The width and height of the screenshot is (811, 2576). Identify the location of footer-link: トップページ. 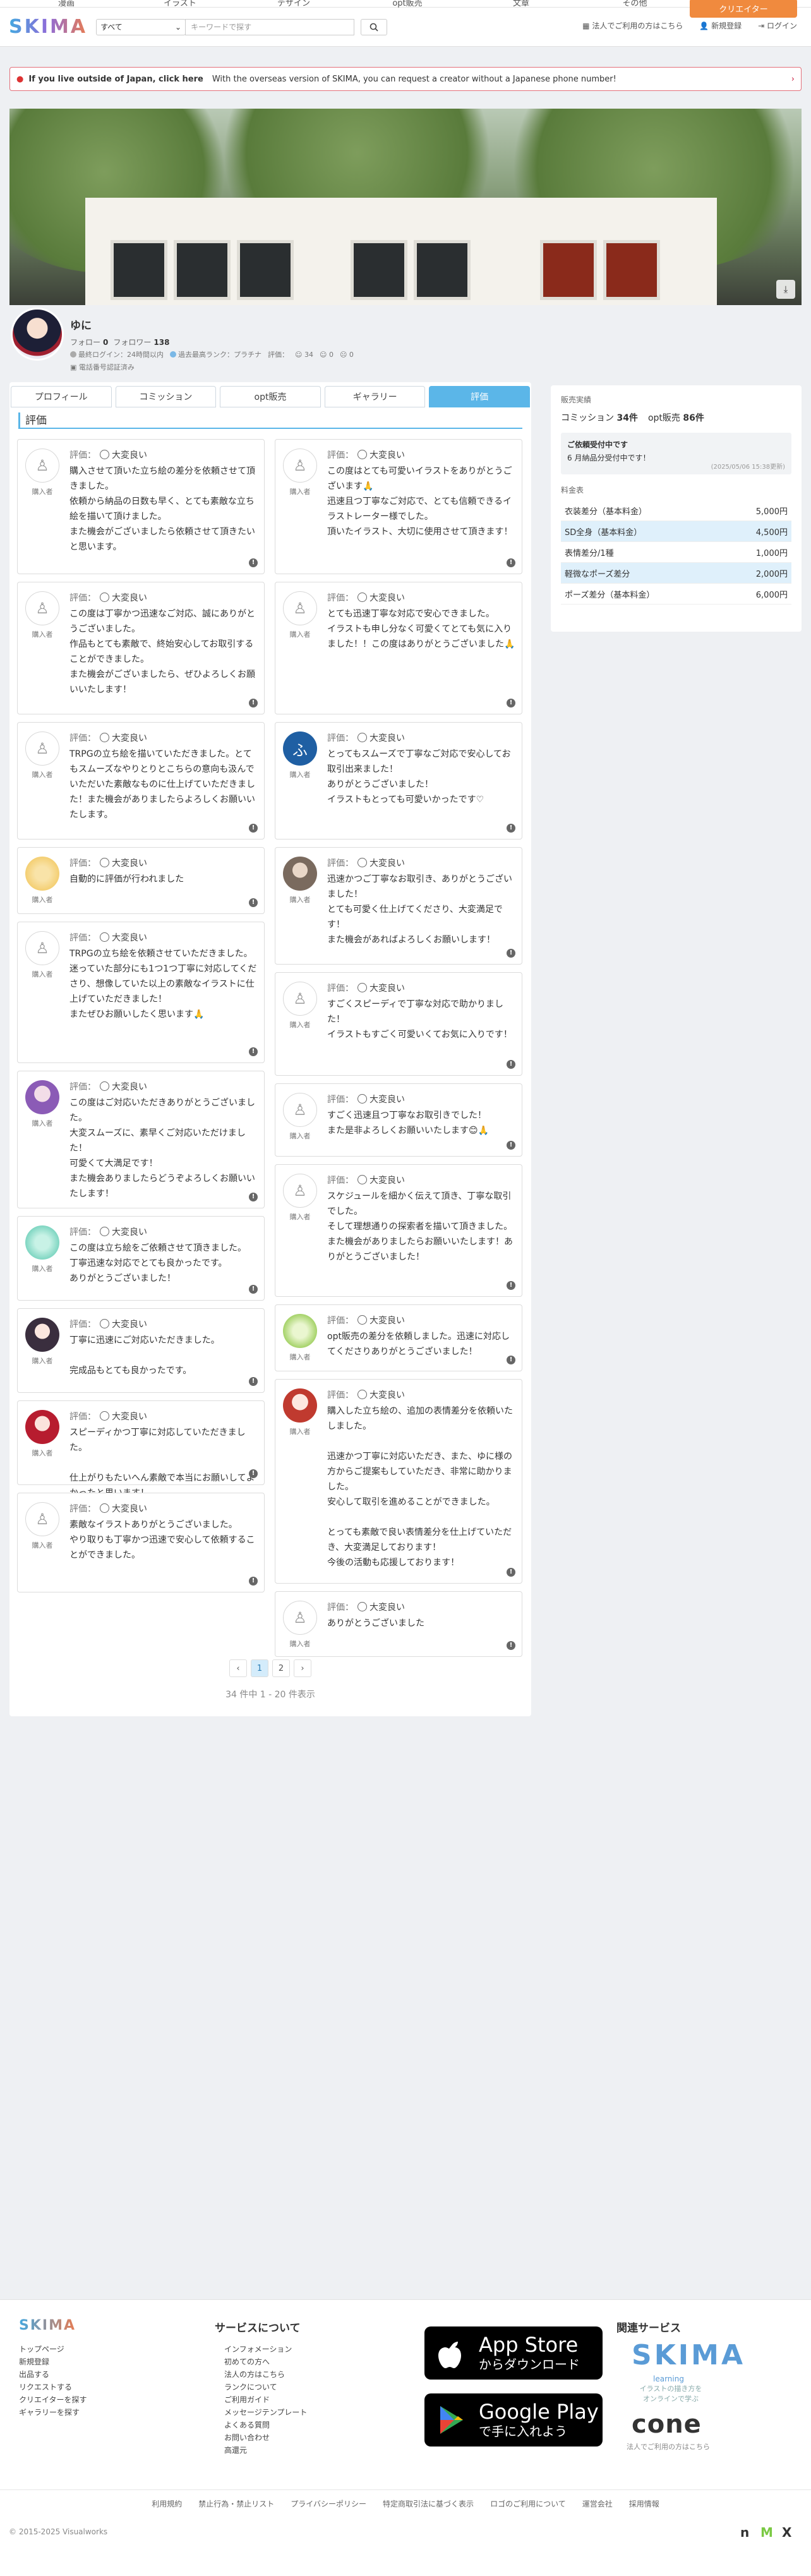
(53, 2349).